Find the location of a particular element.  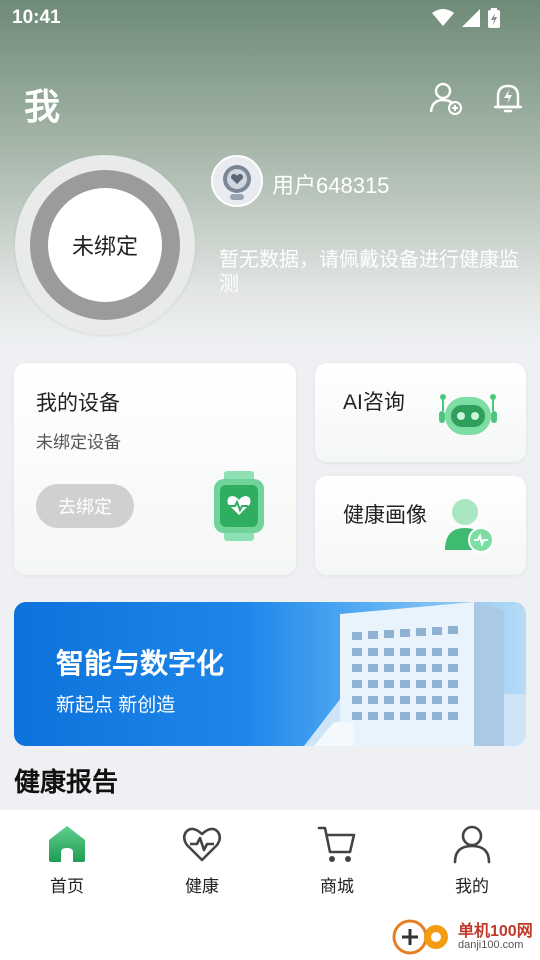

smartwatch-icon is located at coordinates (239, 506).